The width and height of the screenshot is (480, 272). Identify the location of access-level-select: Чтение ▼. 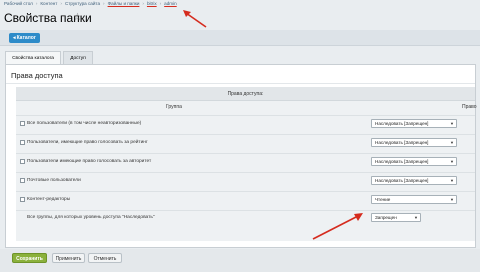
(414, 199).